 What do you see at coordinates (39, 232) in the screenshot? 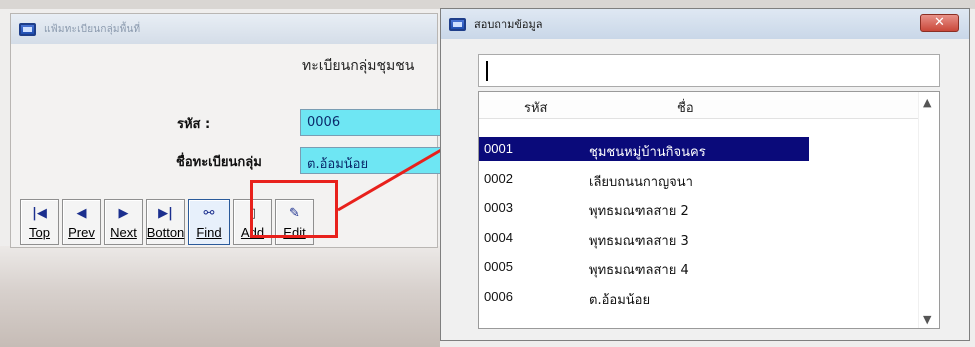
I see `top-button-label: Top` at bounding box center [39, 232].